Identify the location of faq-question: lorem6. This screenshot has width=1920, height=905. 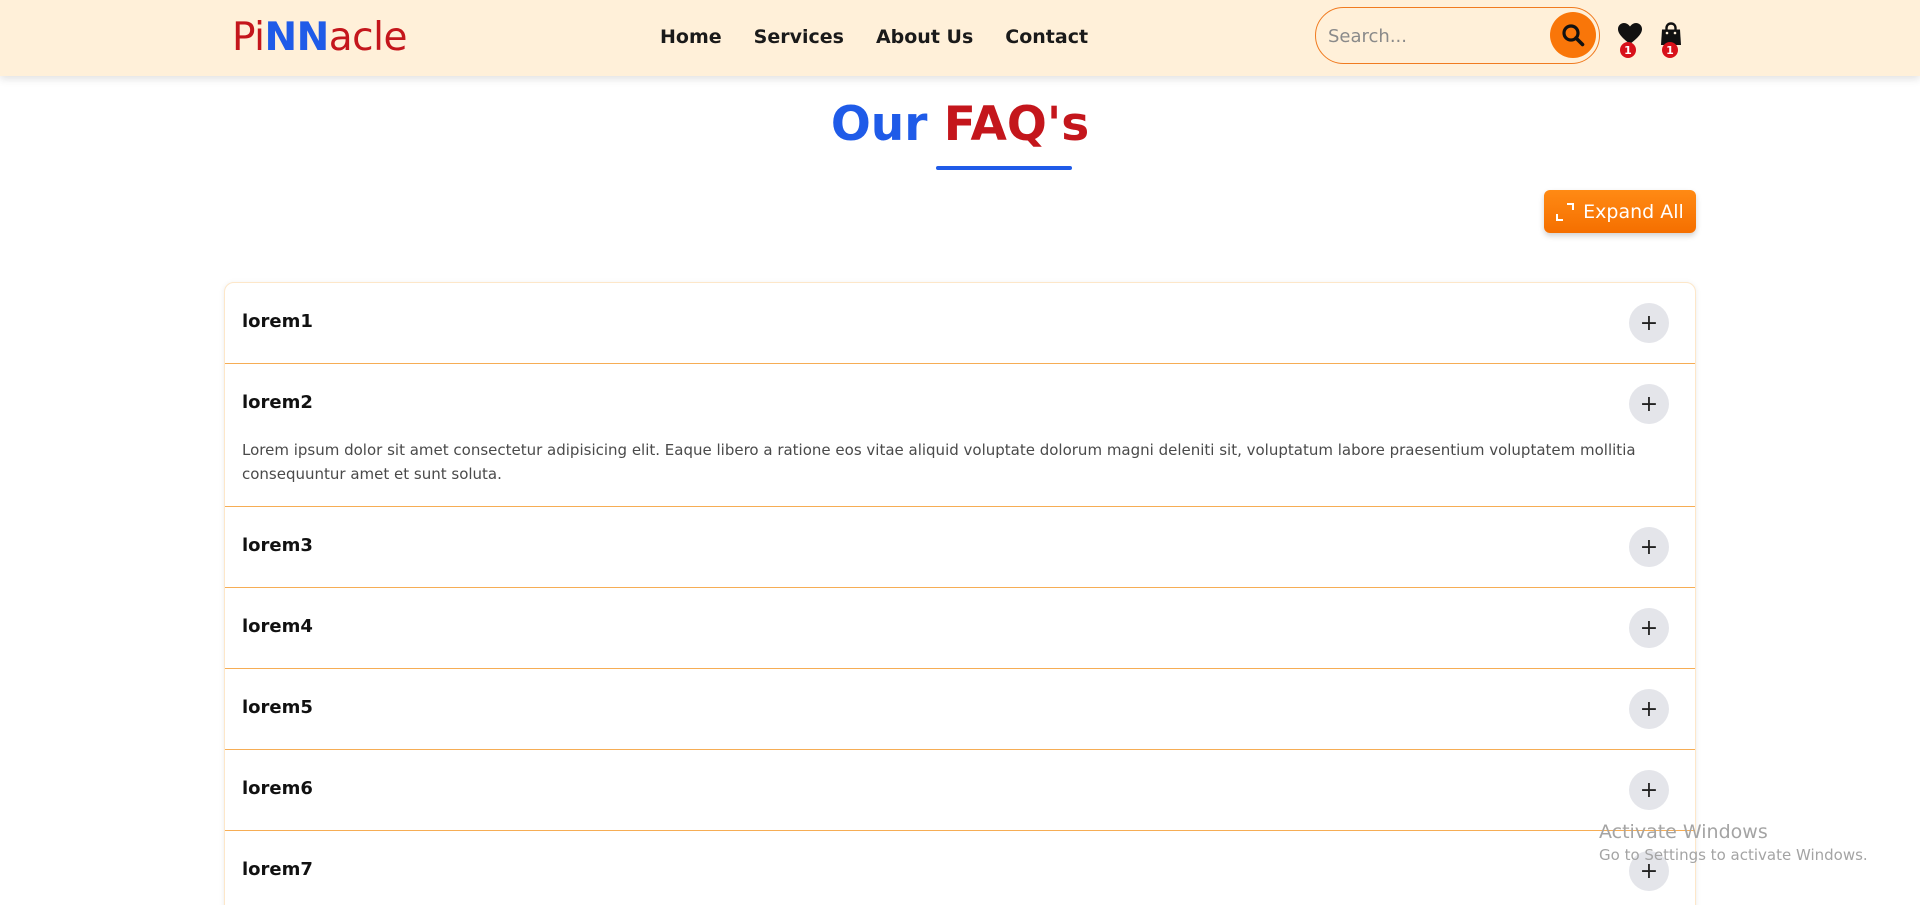
(277, 788).